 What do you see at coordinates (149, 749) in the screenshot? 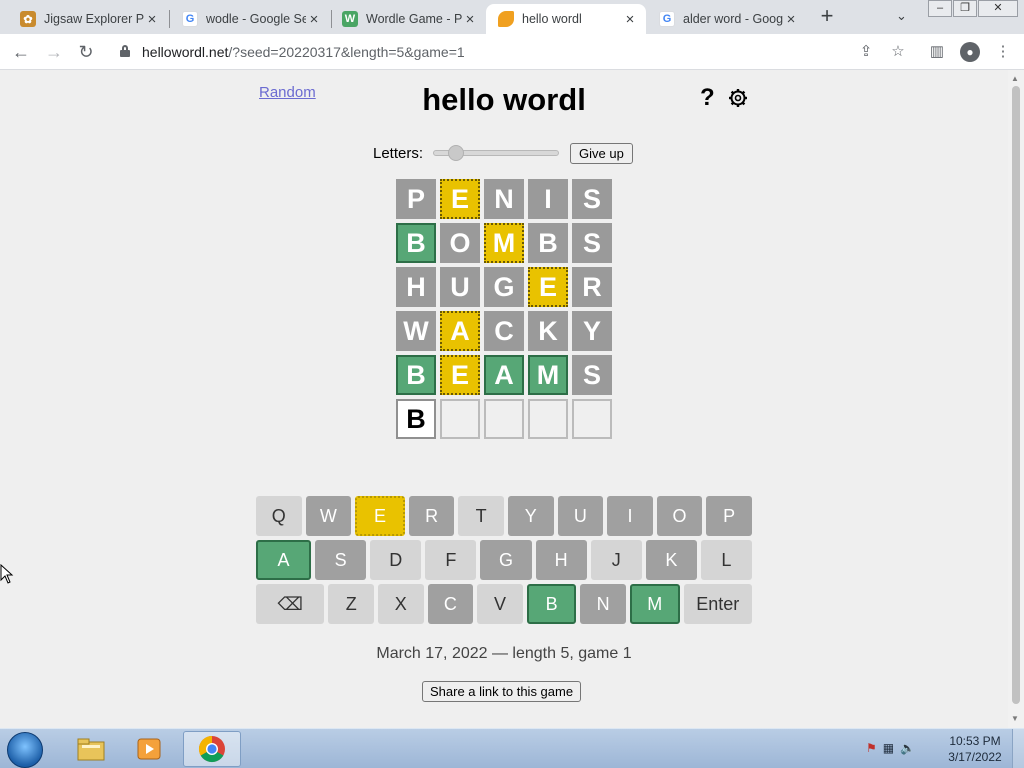
I see `media-player-taskbar-icon` at bounding box center [149, 749].